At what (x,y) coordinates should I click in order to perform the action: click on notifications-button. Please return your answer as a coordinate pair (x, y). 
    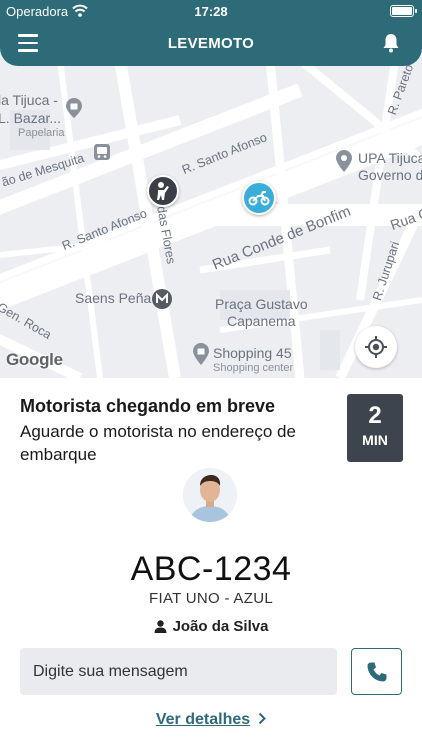
    Looking at the image, I should click on (391, 43).